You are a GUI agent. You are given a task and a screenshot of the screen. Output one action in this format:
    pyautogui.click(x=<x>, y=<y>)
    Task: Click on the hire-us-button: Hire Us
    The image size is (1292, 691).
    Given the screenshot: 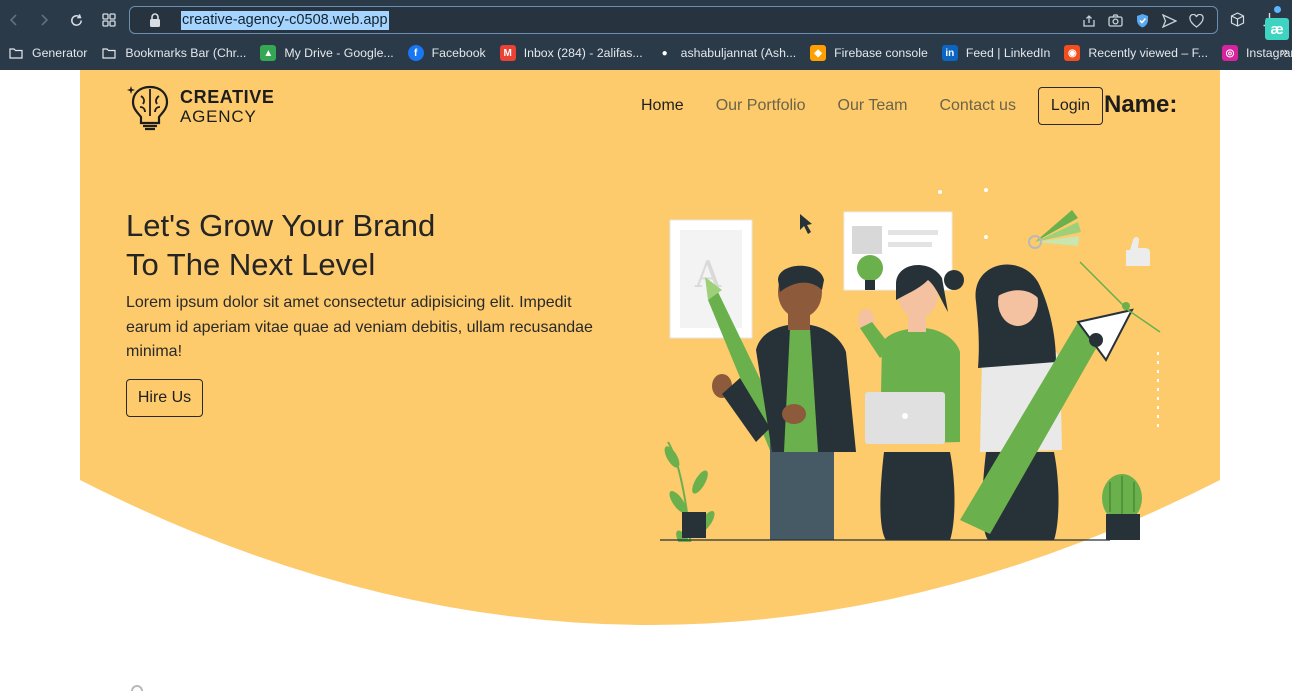 What is the action you would take?
    pyautogui.click(x=164, y=398)
    